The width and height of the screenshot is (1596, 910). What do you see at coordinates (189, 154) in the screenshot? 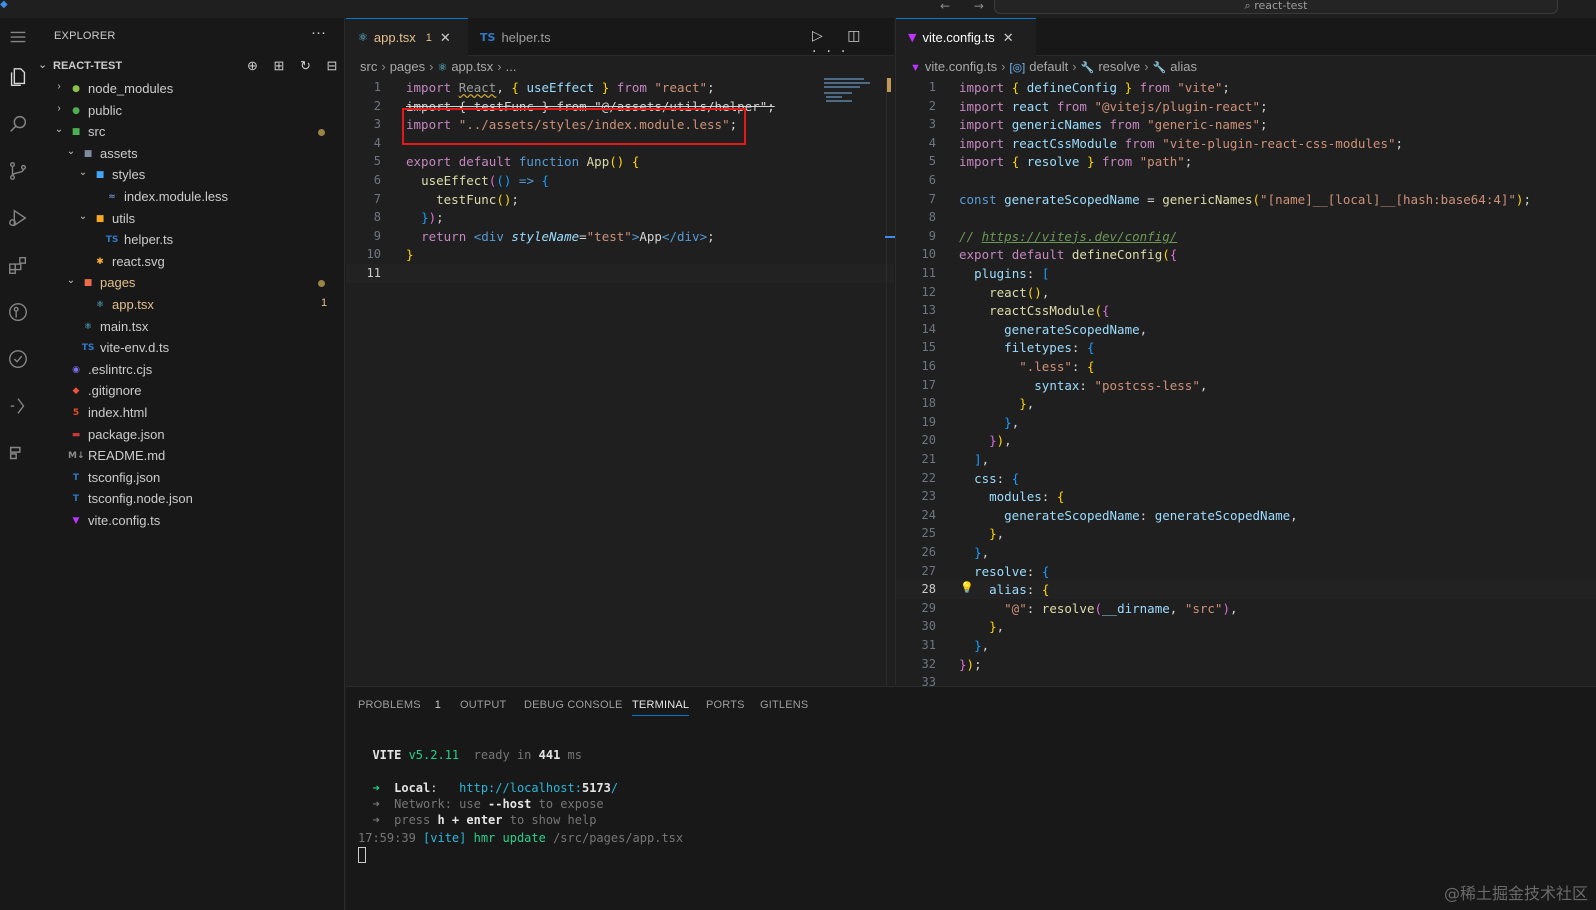
I see `tree-folder-assets: ⌄ ■ assets` at bounding box center [189, 154].